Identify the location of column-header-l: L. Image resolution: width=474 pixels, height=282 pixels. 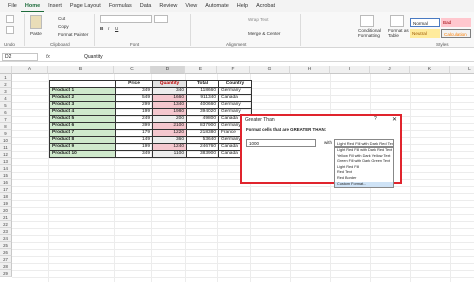
(462, 70).